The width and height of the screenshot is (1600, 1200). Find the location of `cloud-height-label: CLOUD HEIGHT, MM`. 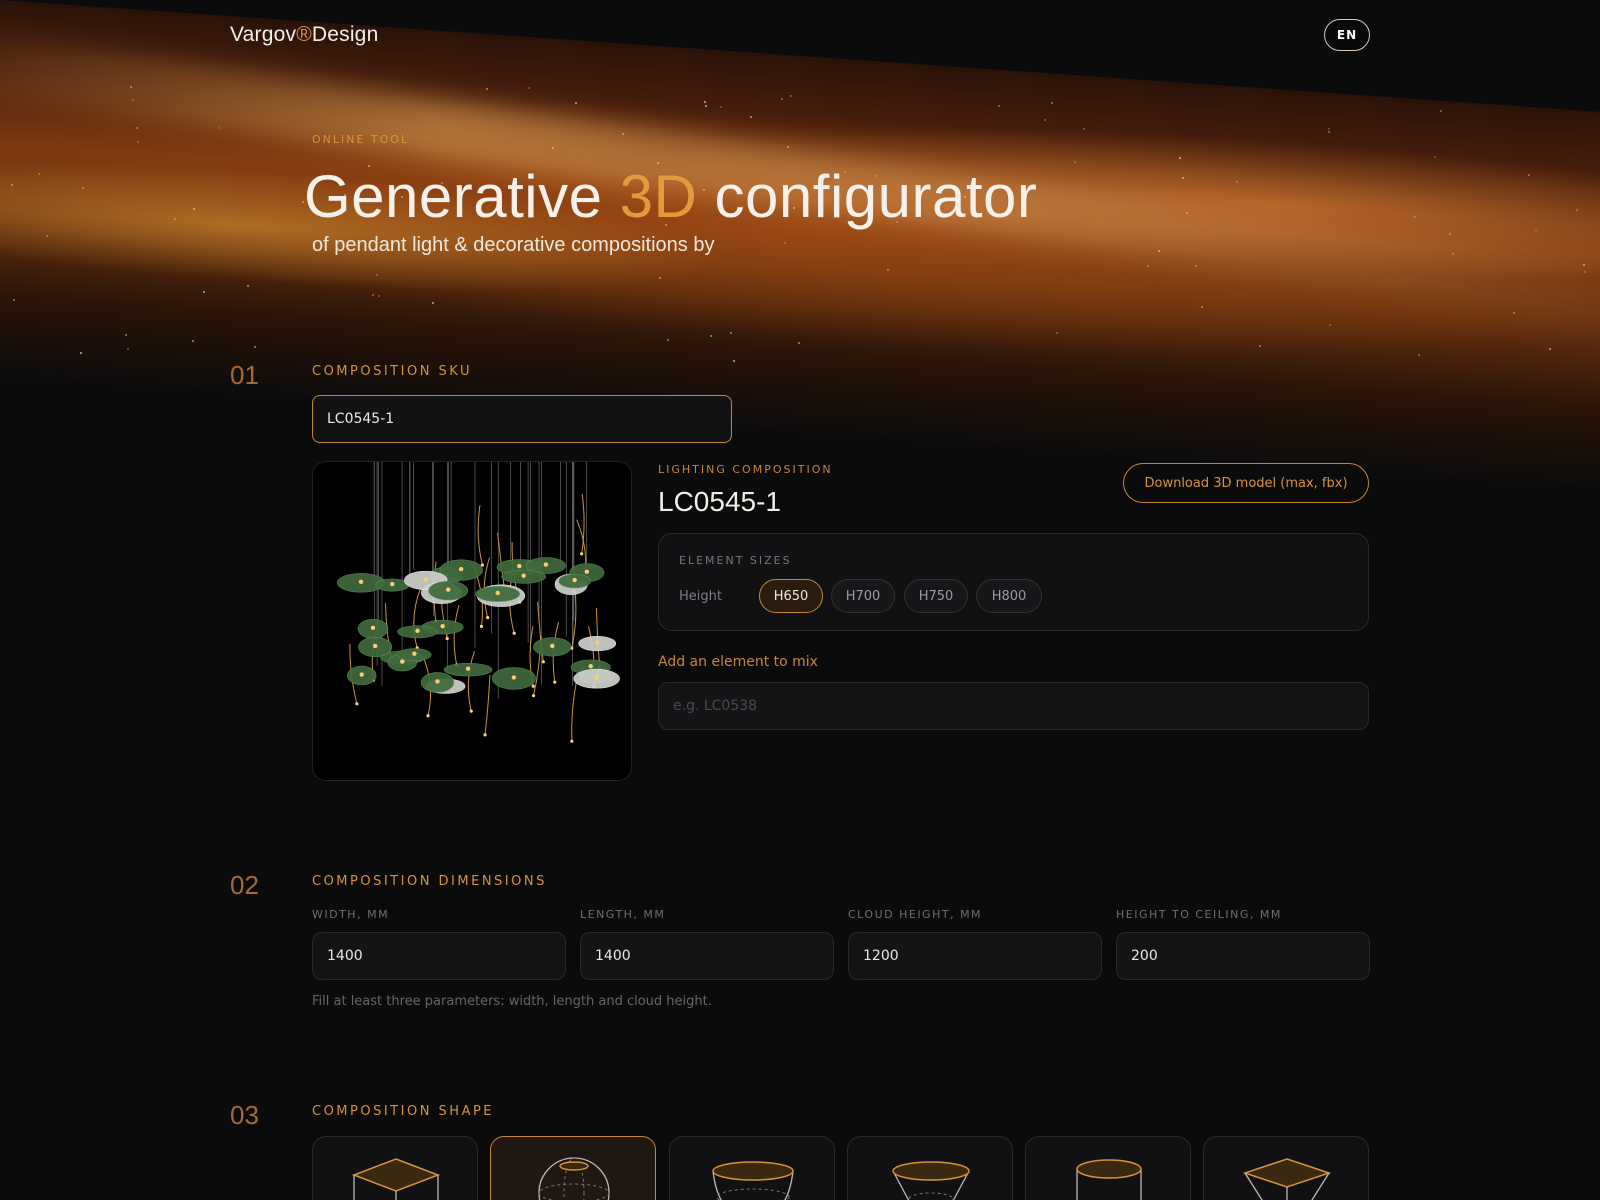

cloud-height-label: CLOUD HEIGHT, MM is located at coordinates (915, 914).